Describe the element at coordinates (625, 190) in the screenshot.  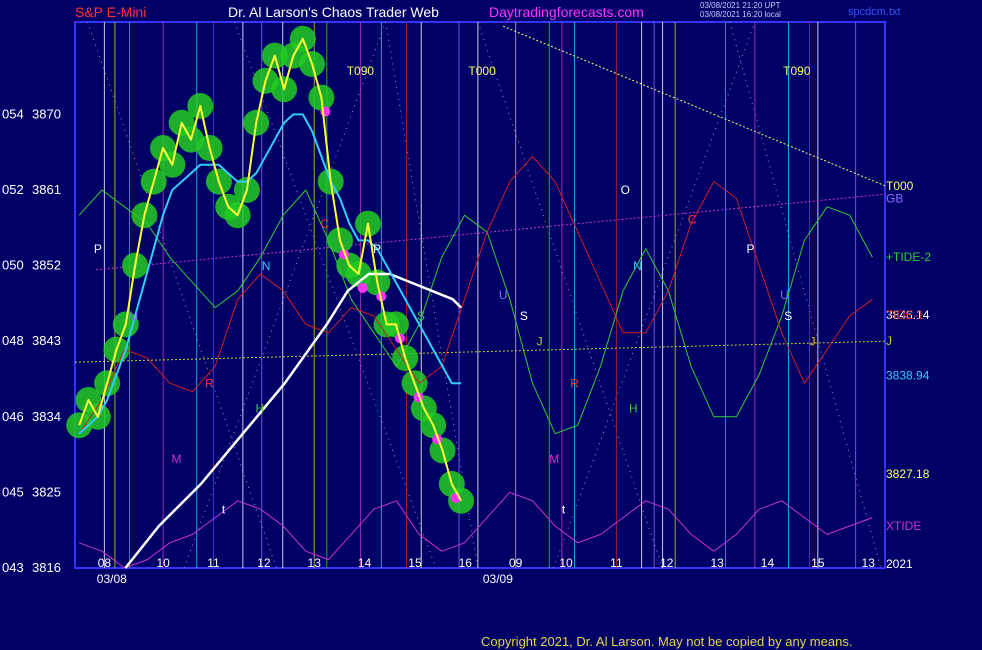
I see `planet-letter: O` at that location.